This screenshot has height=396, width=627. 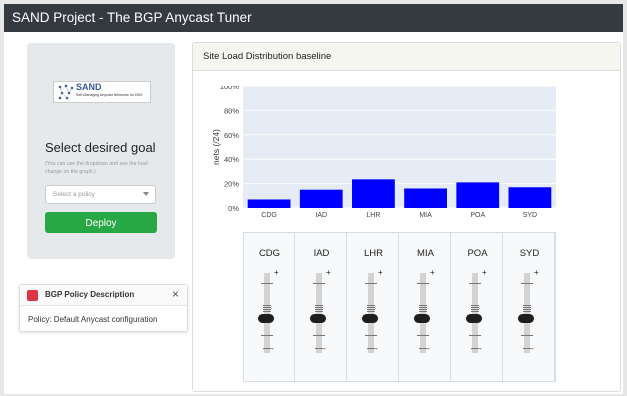 What do you see at coordinates (93, 319) in the screenshot?
I see `toast-body: Policy: Default Anycast configuration` at bounding box center [93, 319].